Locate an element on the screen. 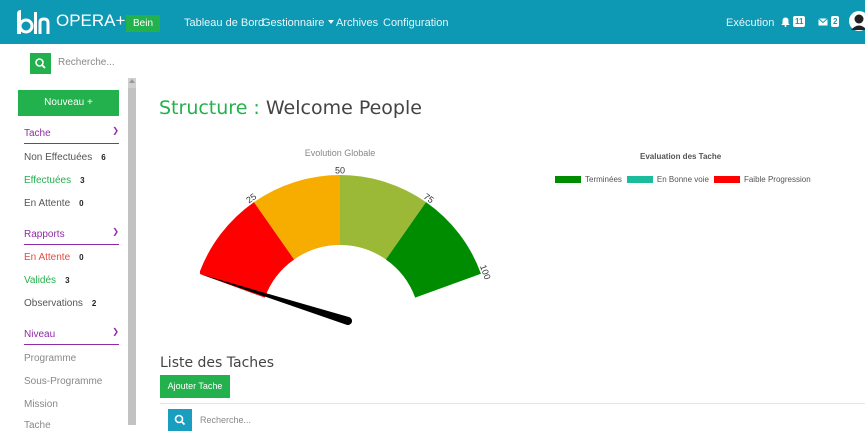  count-badge: 2 is located at coordinates (94, 303).